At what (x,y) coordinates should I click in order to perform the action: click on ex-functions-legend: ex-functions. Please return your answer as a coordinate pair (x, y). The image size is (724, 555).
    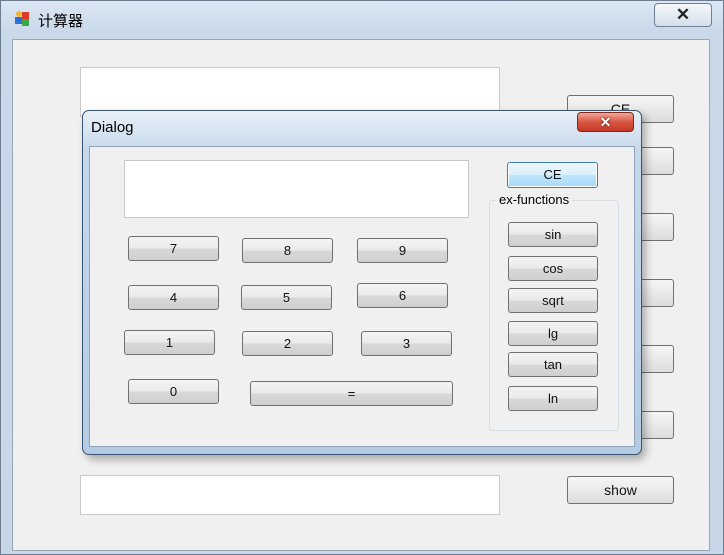
    Looking at the image, I should click on (534, 199).